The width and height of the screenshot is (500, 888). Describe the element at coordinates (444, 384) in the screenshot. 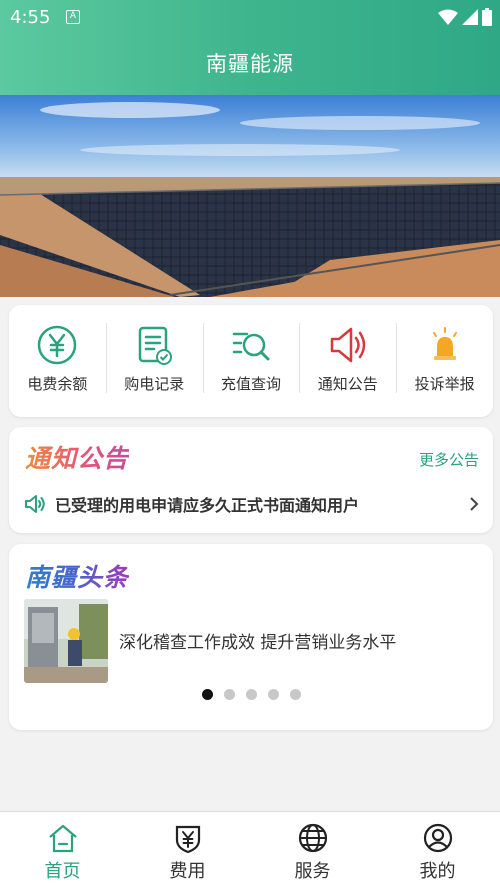

I see `quick-action-label: 投诉举报` at that location.